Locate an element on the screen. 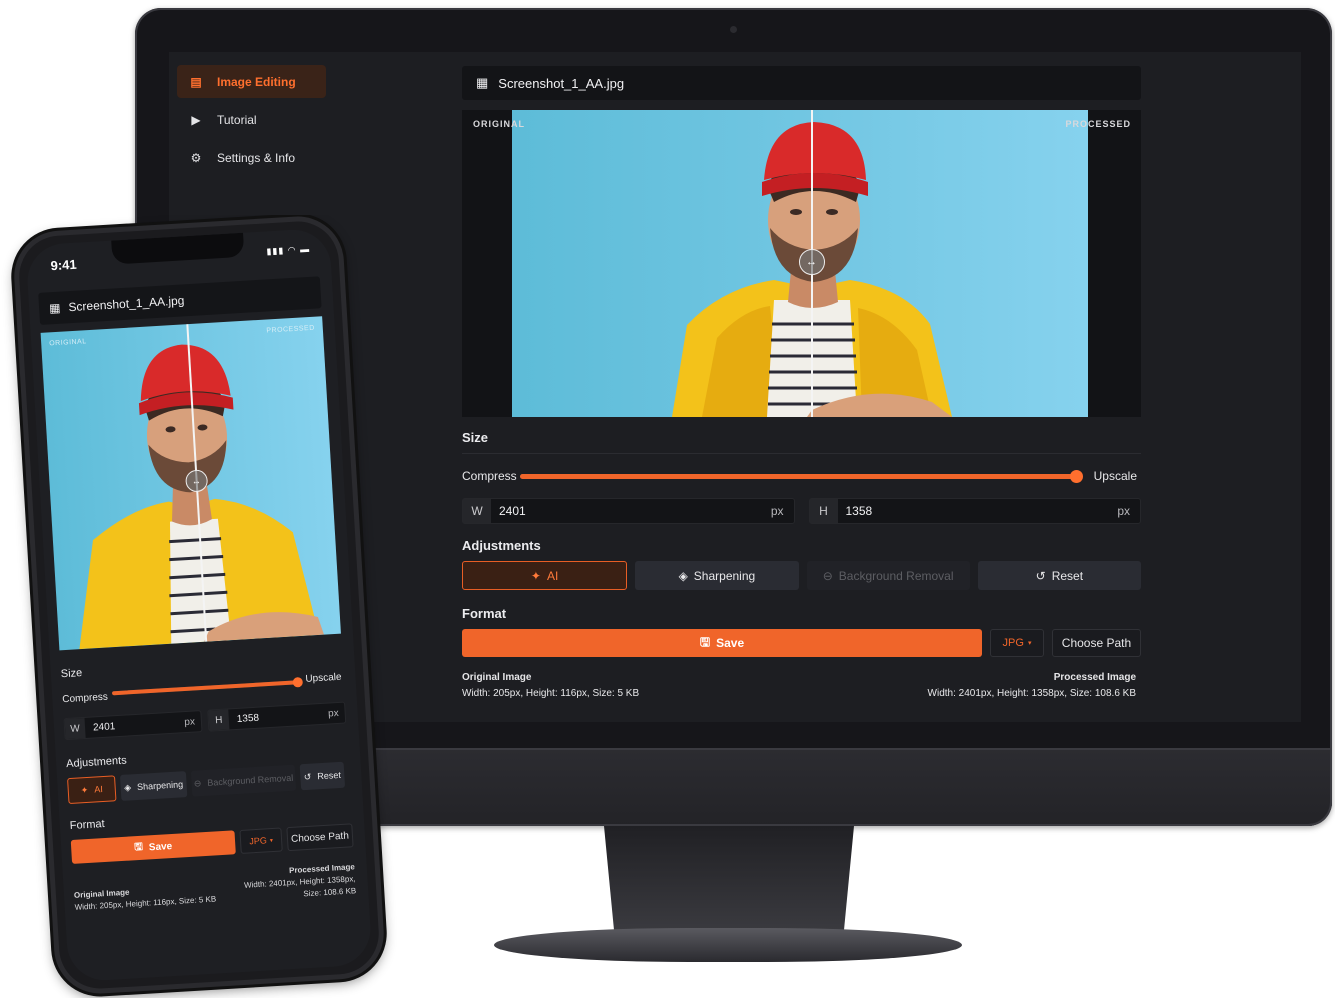 The image size is (1335, 998). divider is located at coordinates (801, 453).